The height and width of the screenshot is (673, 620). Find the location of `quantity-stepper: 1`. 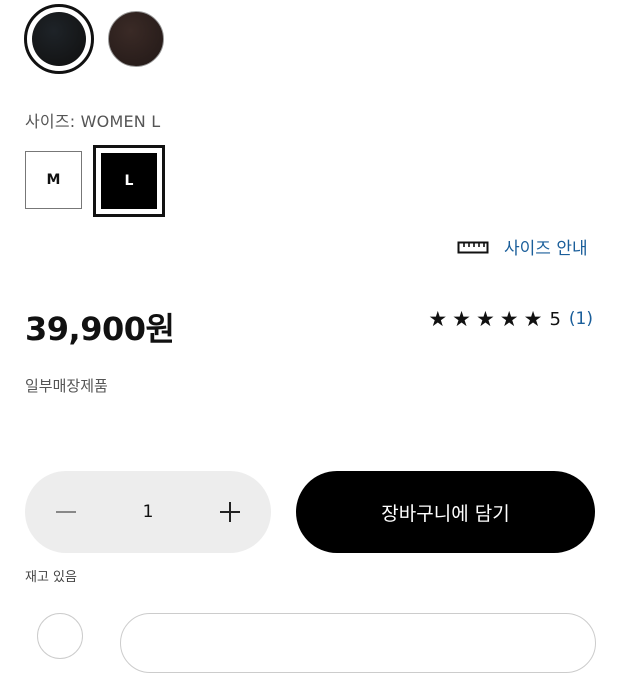

quantity-stepper: 1 is located at coordinates (148, 512).